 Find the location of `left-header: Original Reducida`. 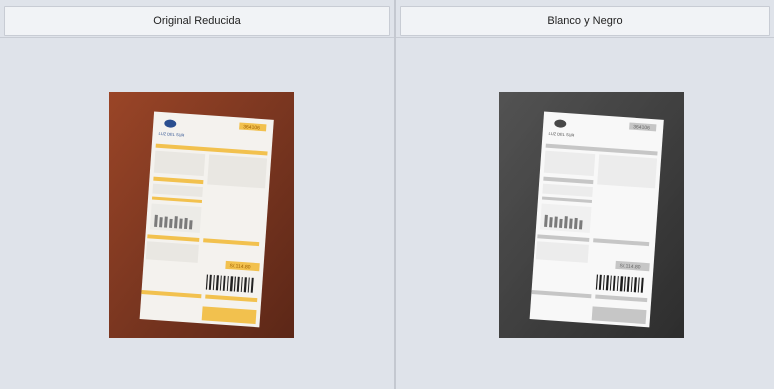

left-header: Original Reducida is located at coordinates (197, 21).